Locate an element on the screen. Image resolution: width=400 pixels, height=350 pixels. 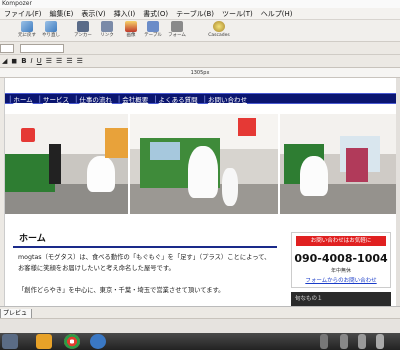
window-title: Kompozer is located at coordinates (200, 4).